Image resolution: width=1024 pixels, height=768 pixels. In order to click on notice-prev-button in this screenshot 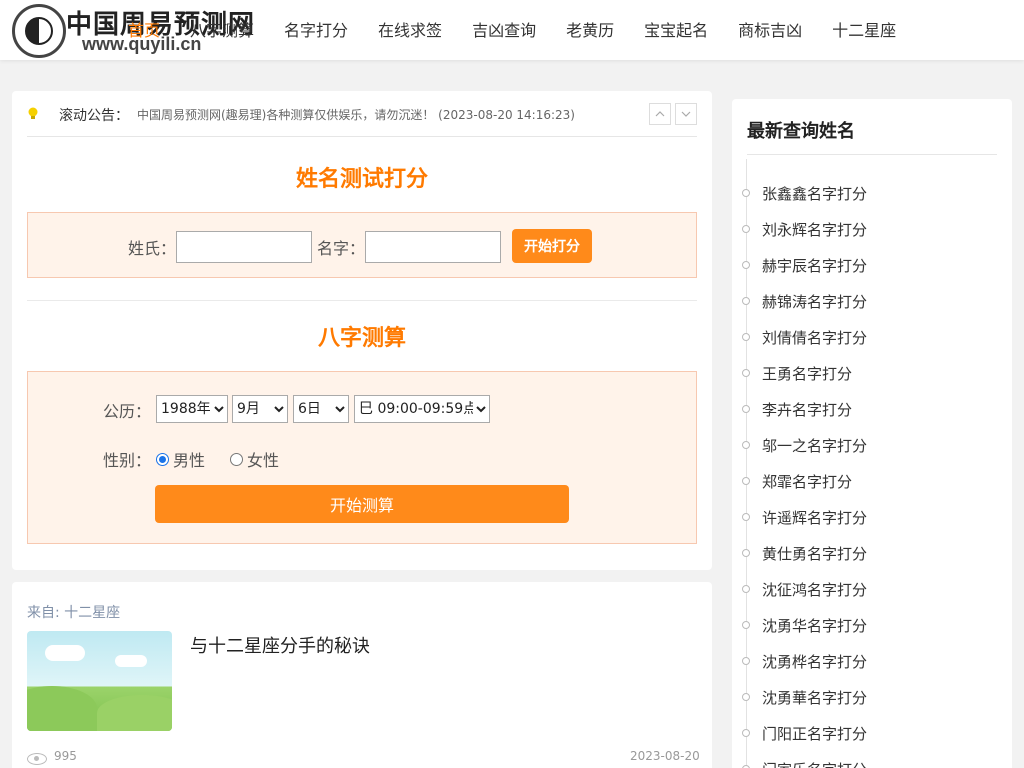, I will do `click(660, 114)`.